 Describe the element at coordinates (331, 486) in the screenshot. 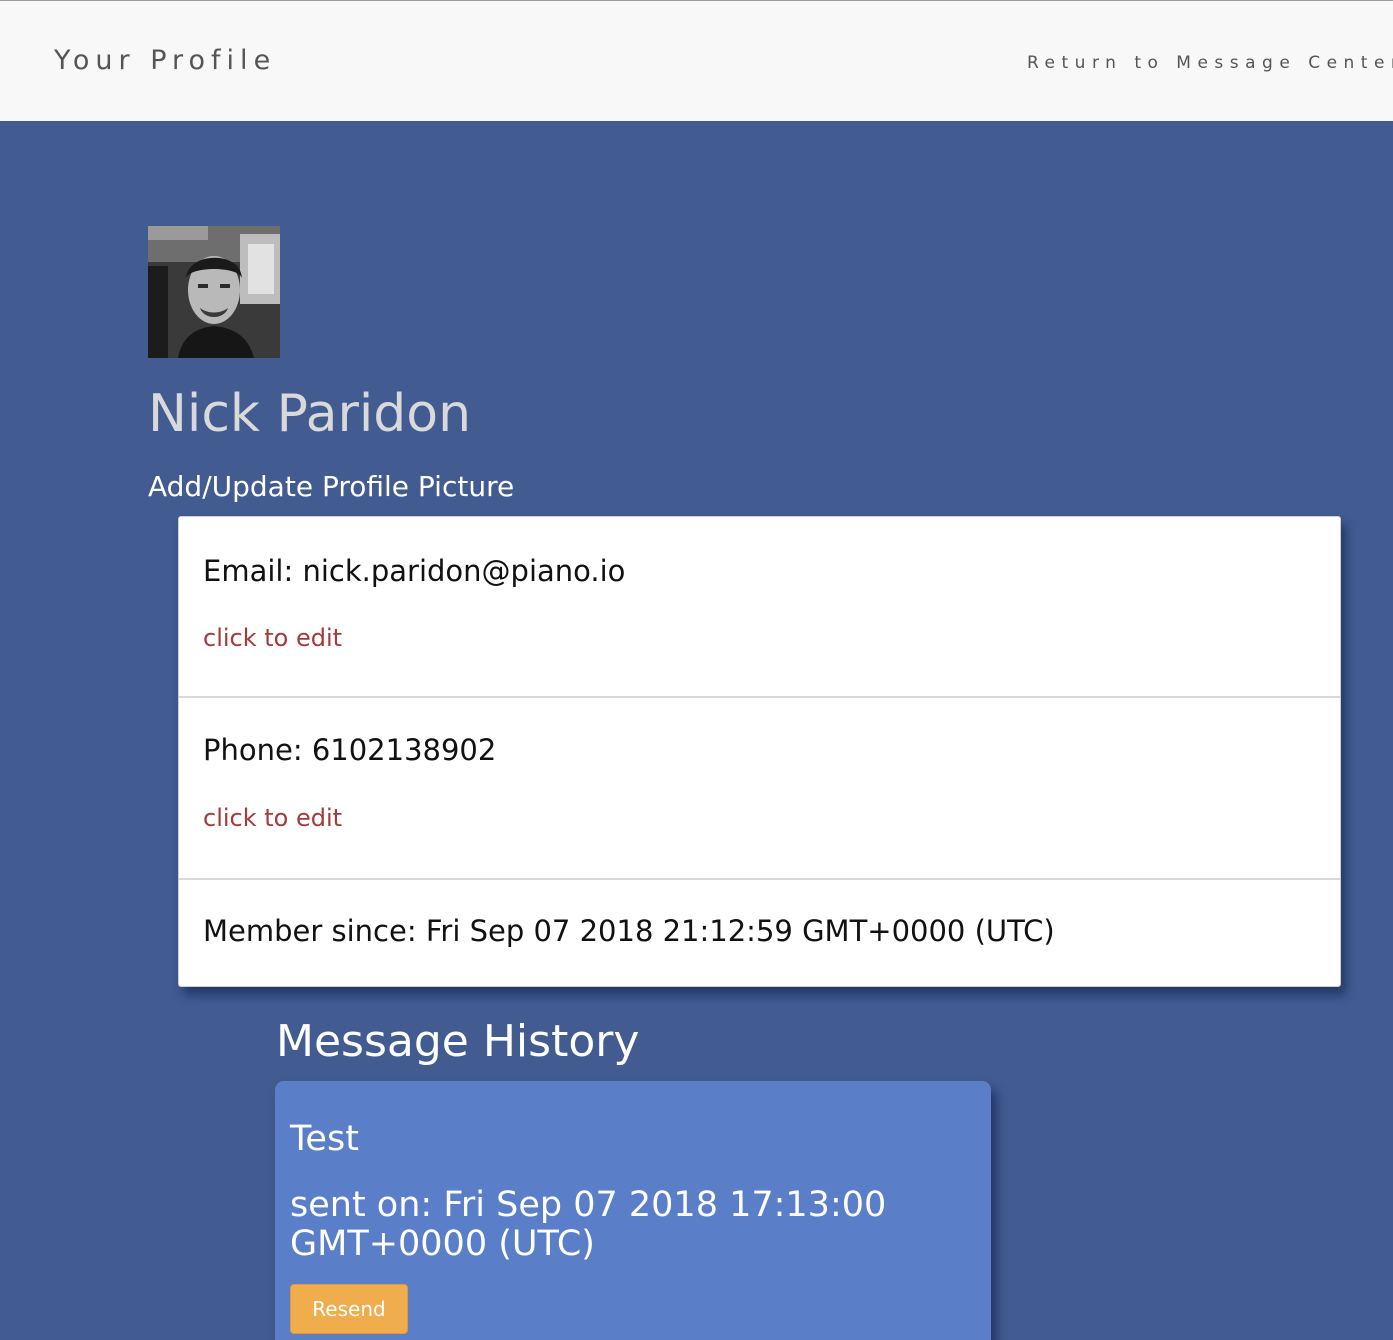

I see `update-profile-picture-link: Add/Update Profile Picture` at that location.